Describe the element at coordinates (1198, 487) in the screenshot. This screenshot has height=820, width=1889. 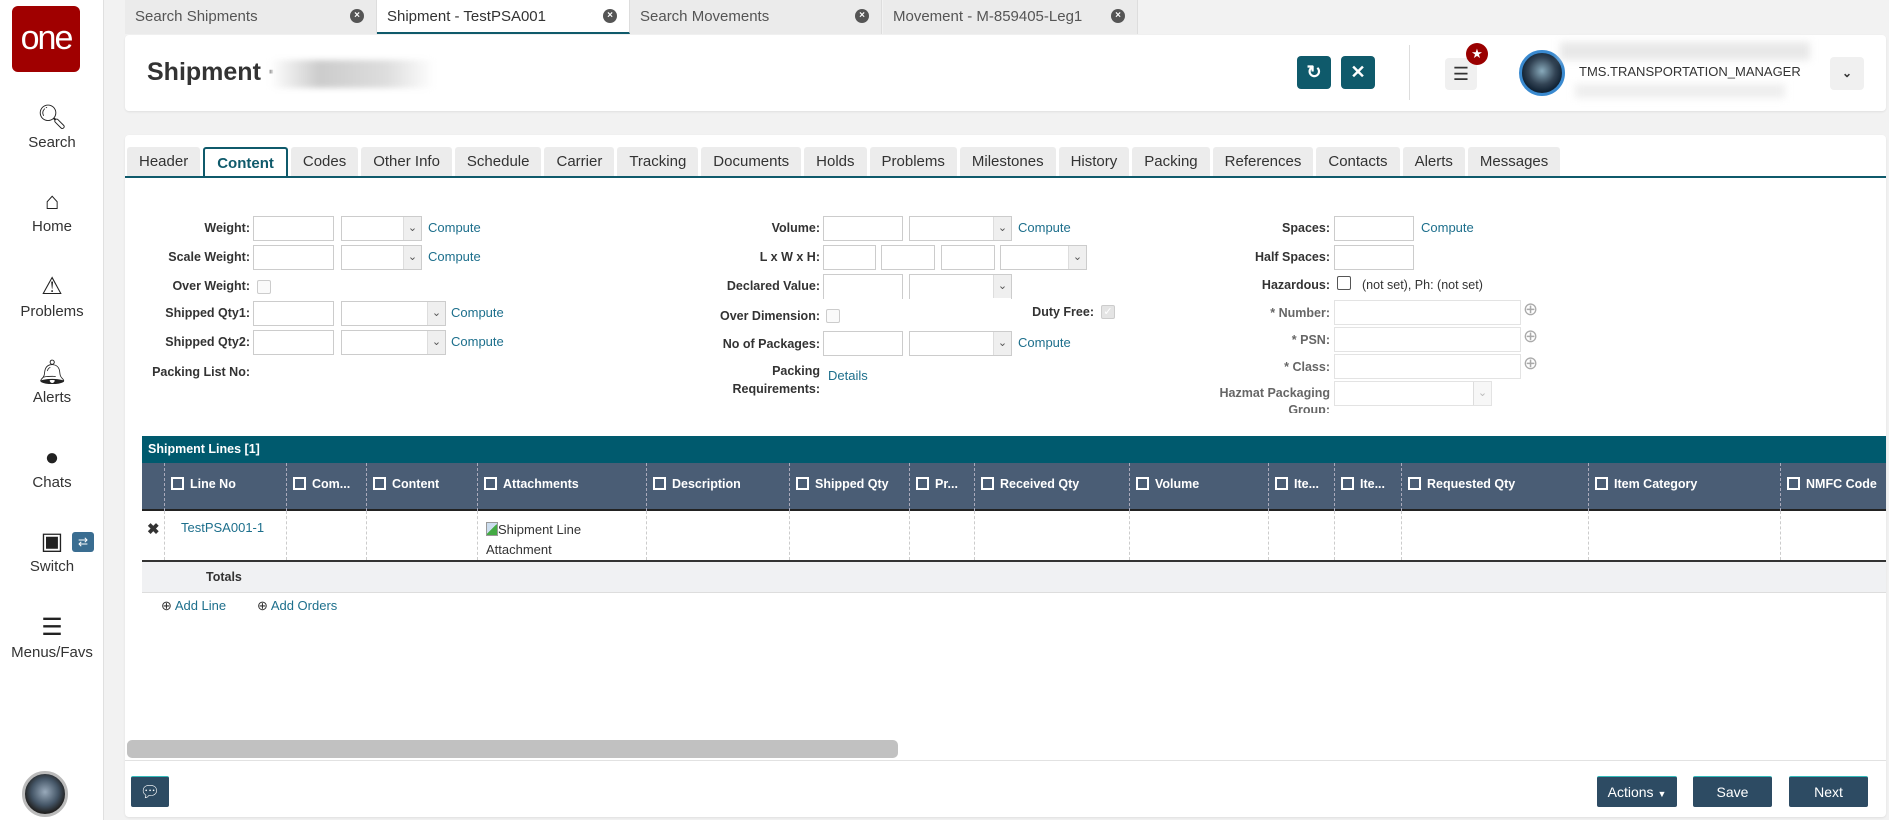
I see `column-header: Volume` at that location.